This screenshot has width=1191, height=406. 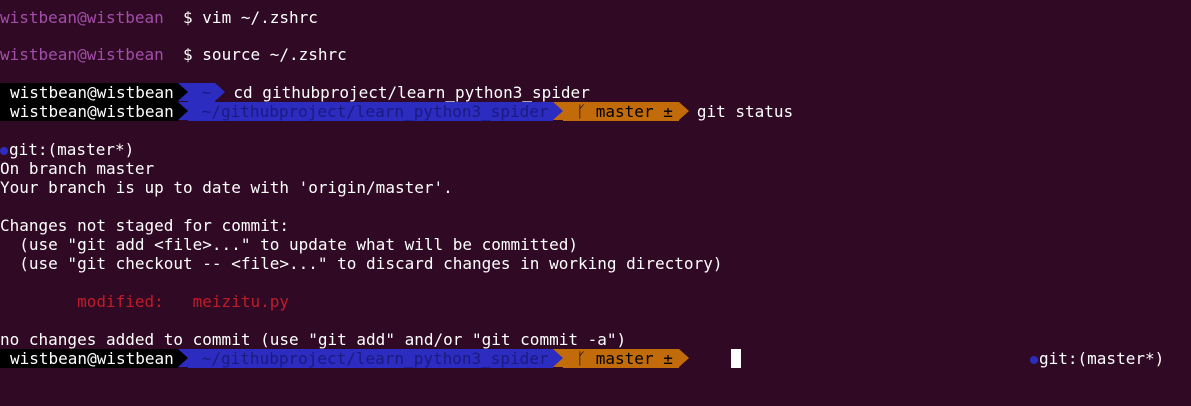 I want to click on git-indicator-line: git:(master*), so click(x=67, y=149).